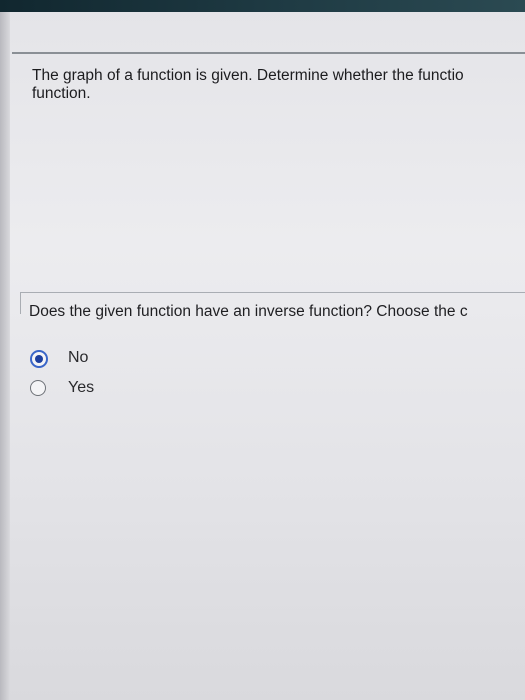 The height and width of the screenshot is (700, 525). What do you see at coordinates (272, 292) in the screenshot?
I see `section-divider` at bounding box center [272, 292].